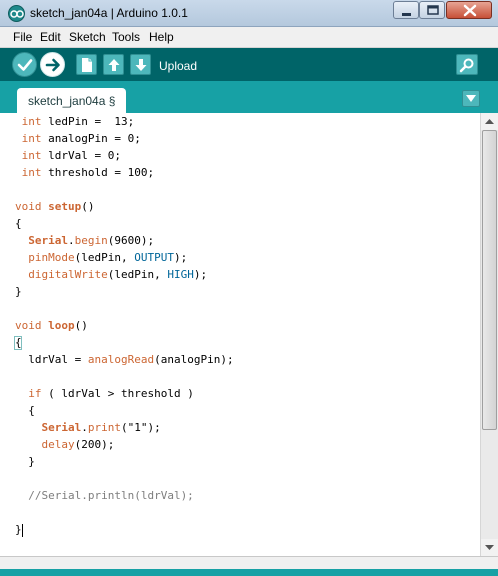  I want to click on maximize-button, so click(432, 10).